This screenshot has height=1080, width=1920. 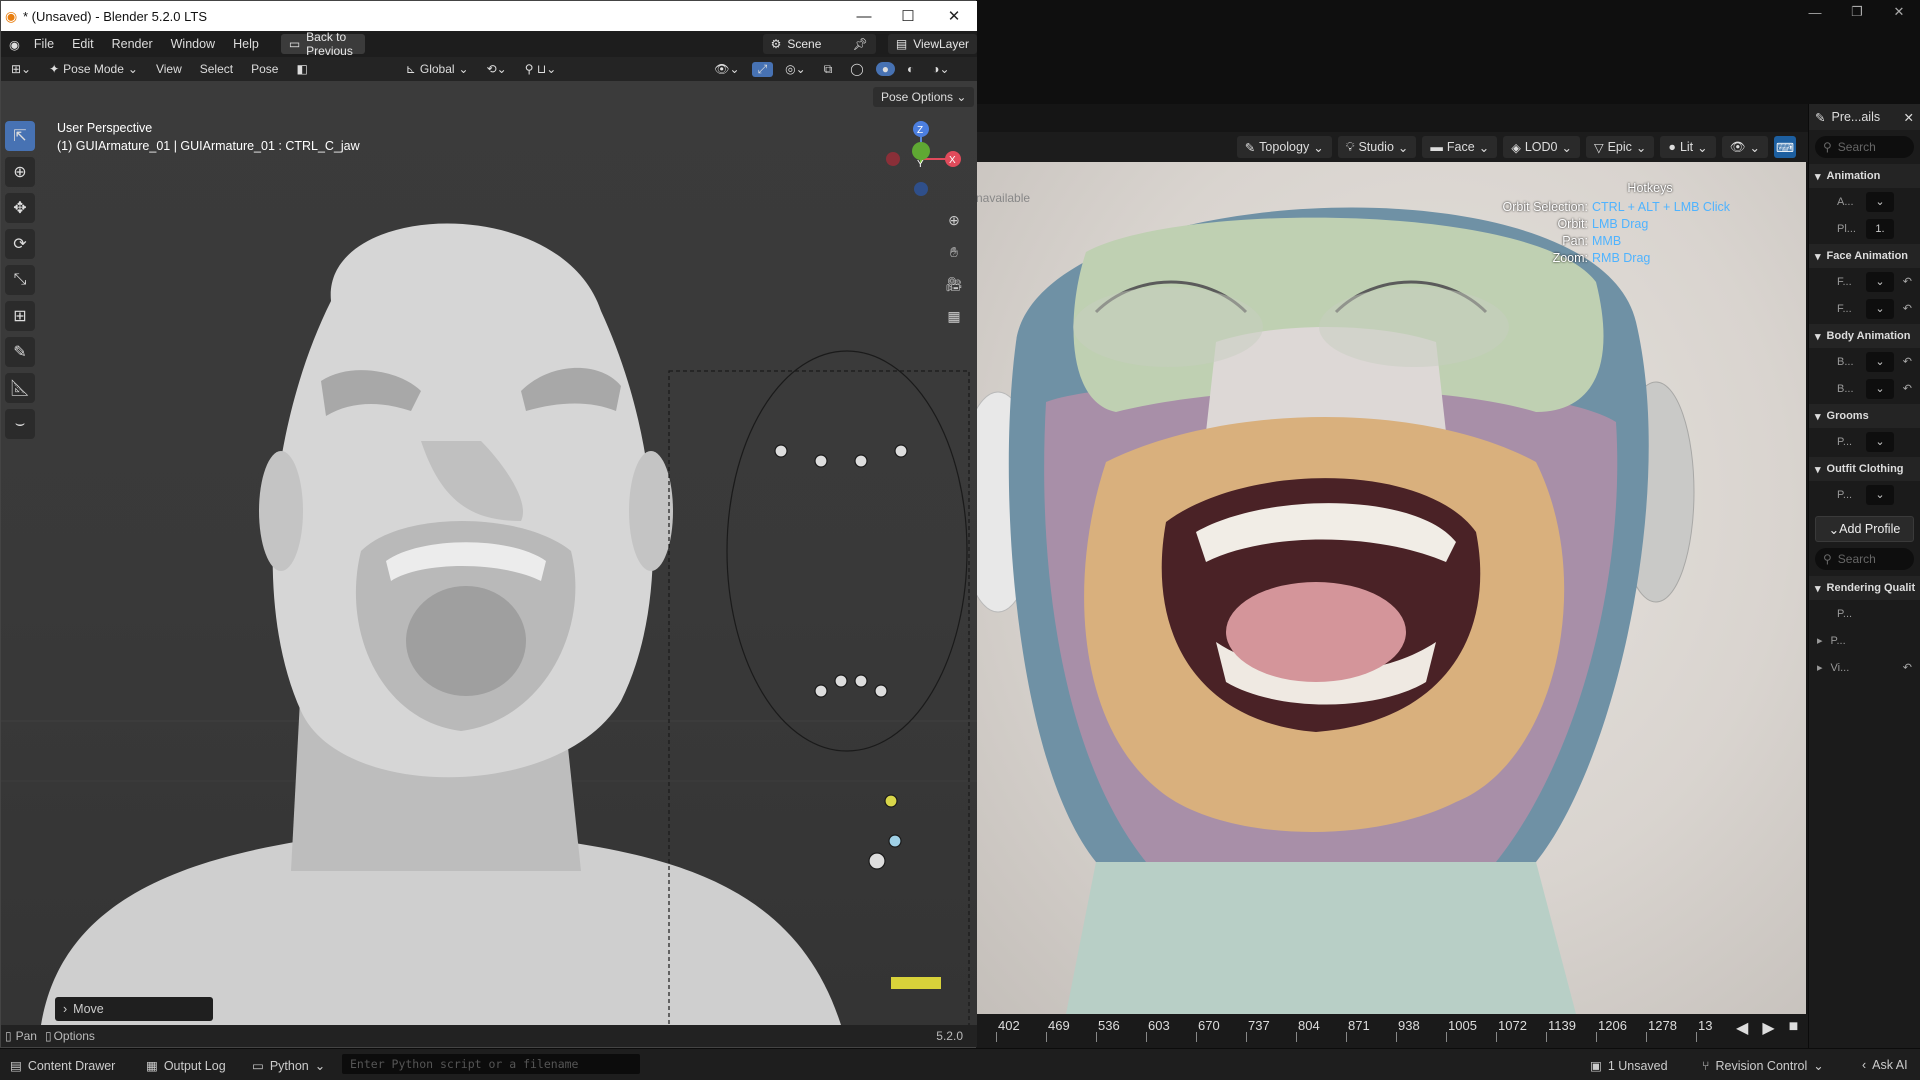 What do you see at coordinates (20, 388) in the screenshot?
I see `measure-tool-button: 📐︎` at bounding box center [20, 388].